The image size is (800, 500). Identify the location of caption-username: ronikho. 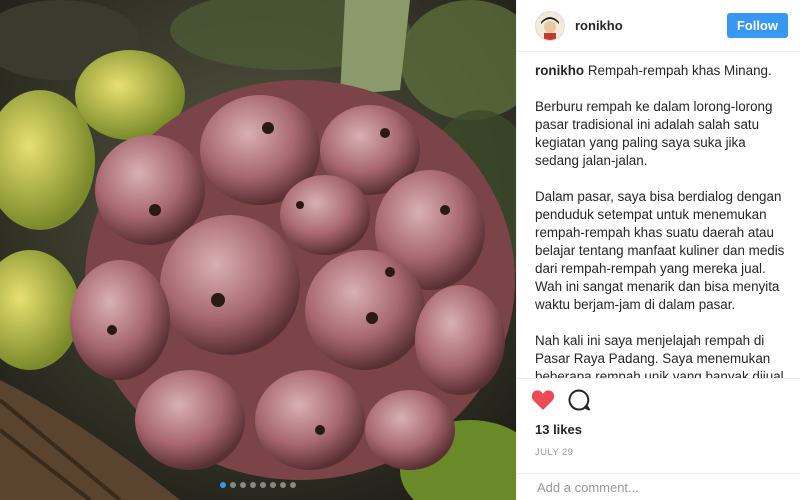
(559, 70).